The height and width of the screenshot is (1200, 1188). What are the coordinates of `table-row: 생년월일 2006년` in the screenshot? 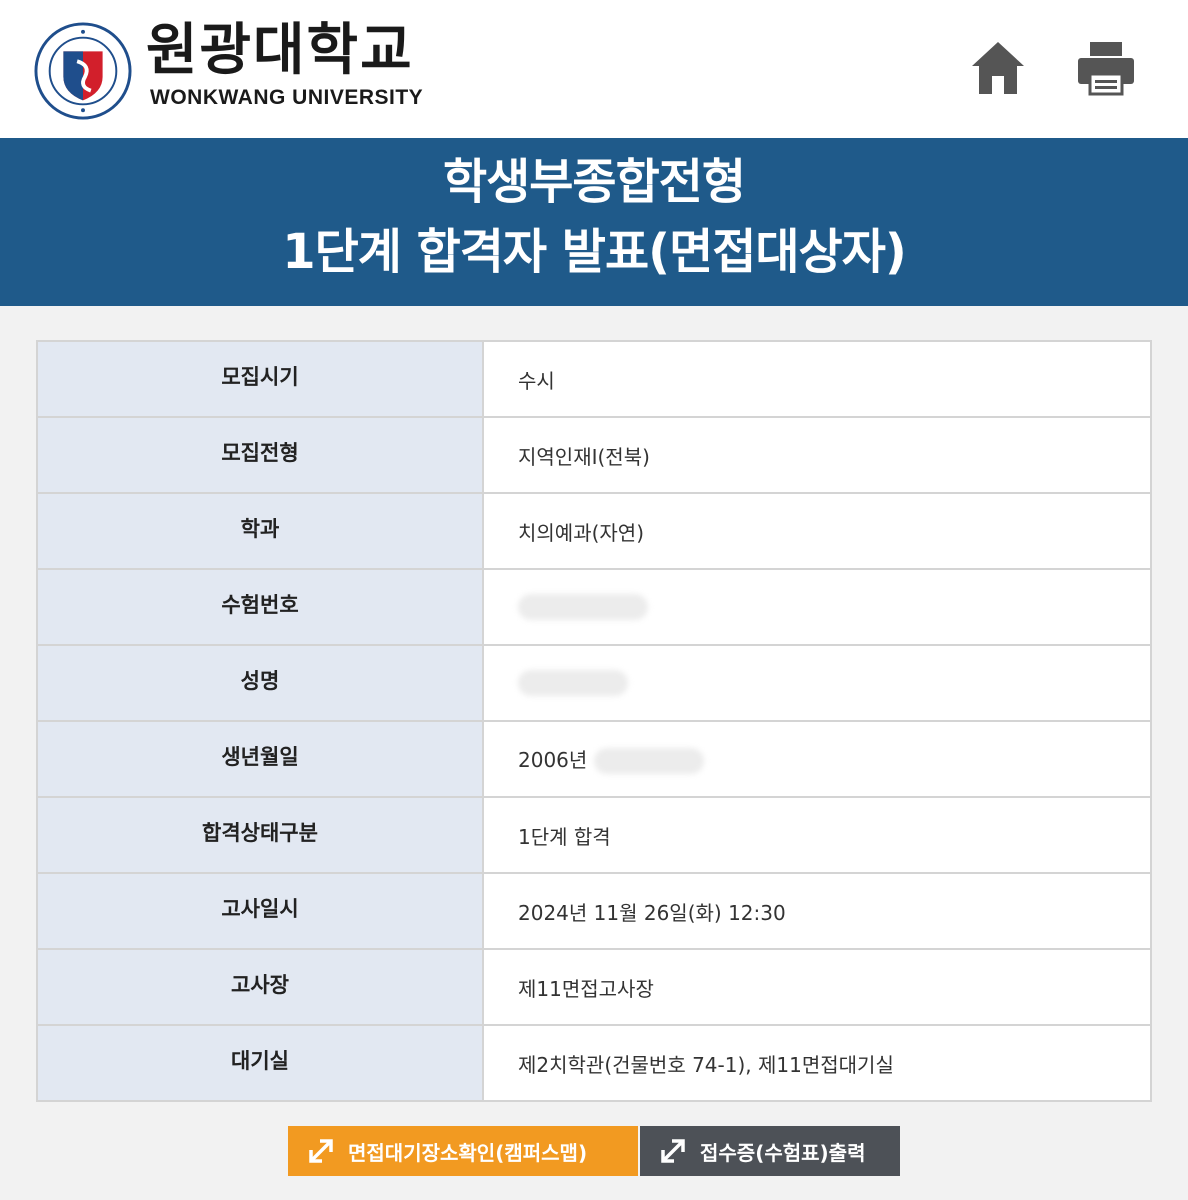 It's located at (594, 759).